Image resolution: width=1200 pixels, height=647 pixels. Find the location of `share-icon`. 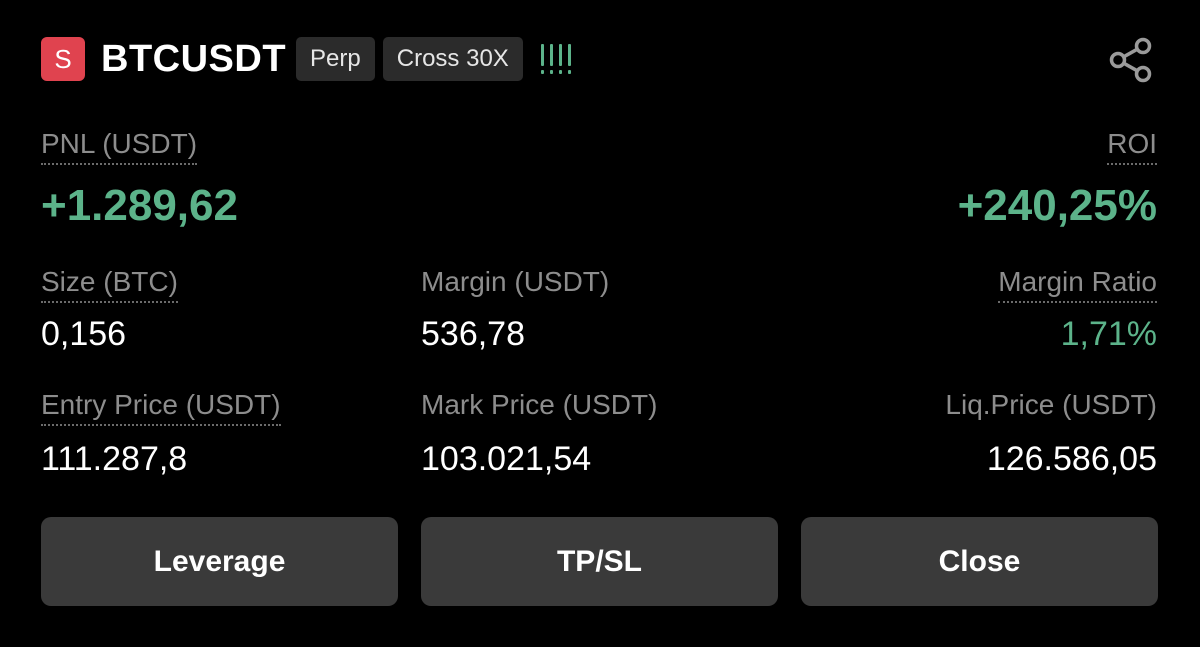

share-icon is located at coordinates (1131, 60).